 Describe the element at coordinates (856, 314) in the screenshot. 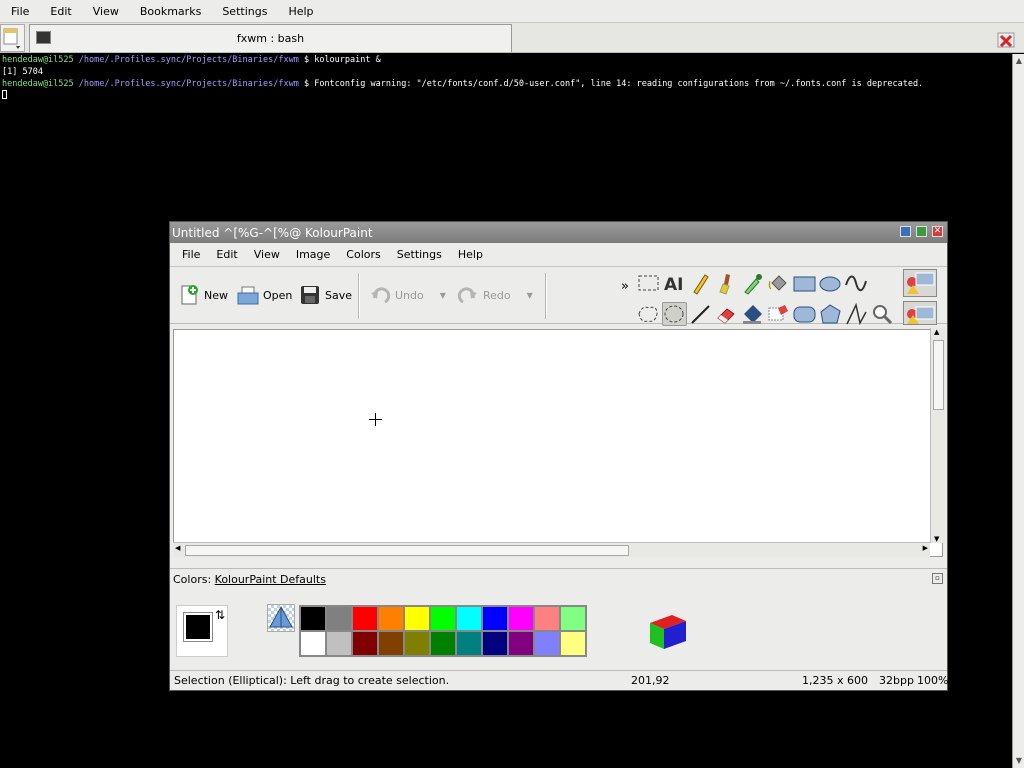

I see `polyline-tool` at that location.